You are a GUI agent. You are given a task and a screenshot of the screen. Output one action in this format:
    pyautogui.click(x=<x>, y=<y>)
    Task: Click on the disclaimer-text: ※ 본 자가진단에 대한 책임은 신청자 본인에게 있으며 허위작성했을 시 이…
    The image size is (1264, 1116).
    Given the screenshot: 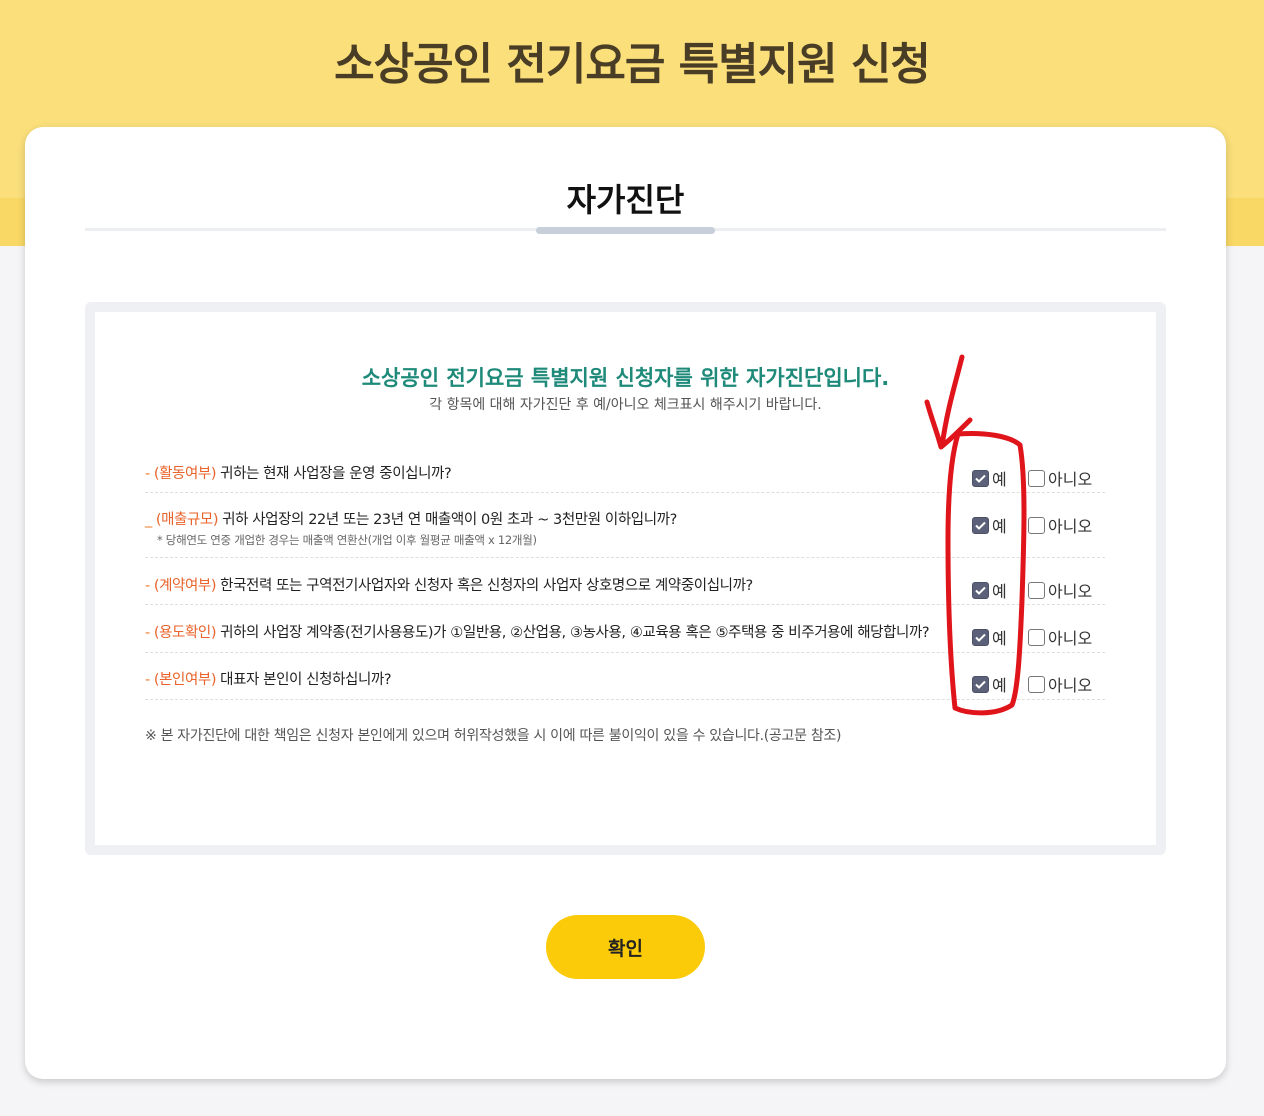 What is the action you would take?
    pyautogui.click(x=493, y=736)
    